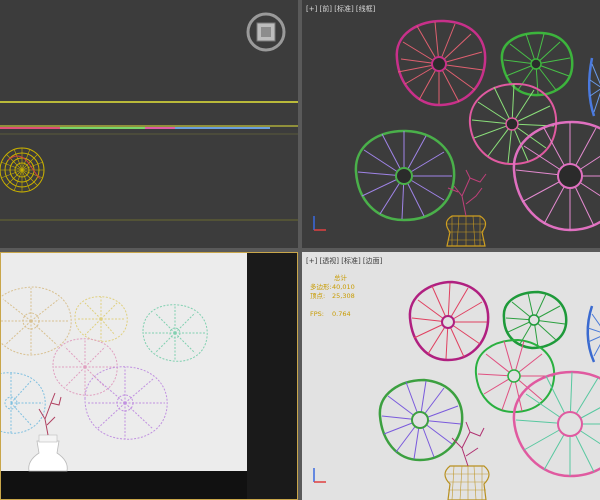 The width and height of the screenshot is (600, 500). Describe the element at coordinates (441, 63) in the screenshot. I see `lily-pad-red` at that location.